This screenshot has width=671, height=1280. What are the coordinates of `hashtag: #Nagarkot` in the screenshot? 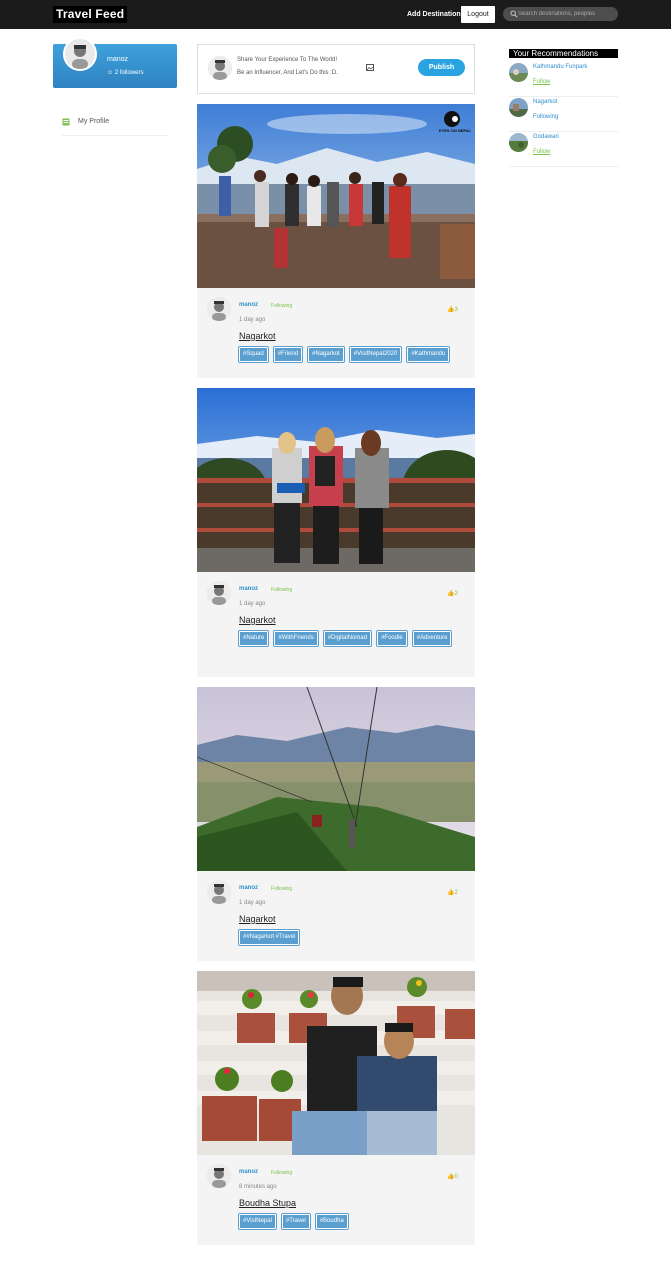 It's located at (326, 354).